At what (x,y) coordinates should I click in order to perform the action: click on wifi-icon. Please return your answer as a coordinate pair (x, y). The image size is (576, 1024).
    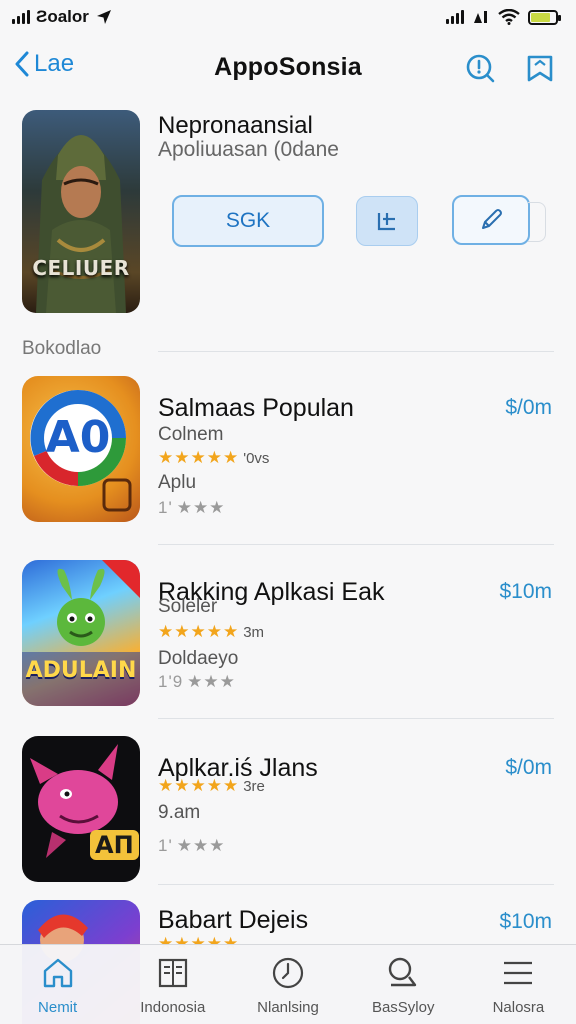
    Looking at the image, I should click on (509, 17).